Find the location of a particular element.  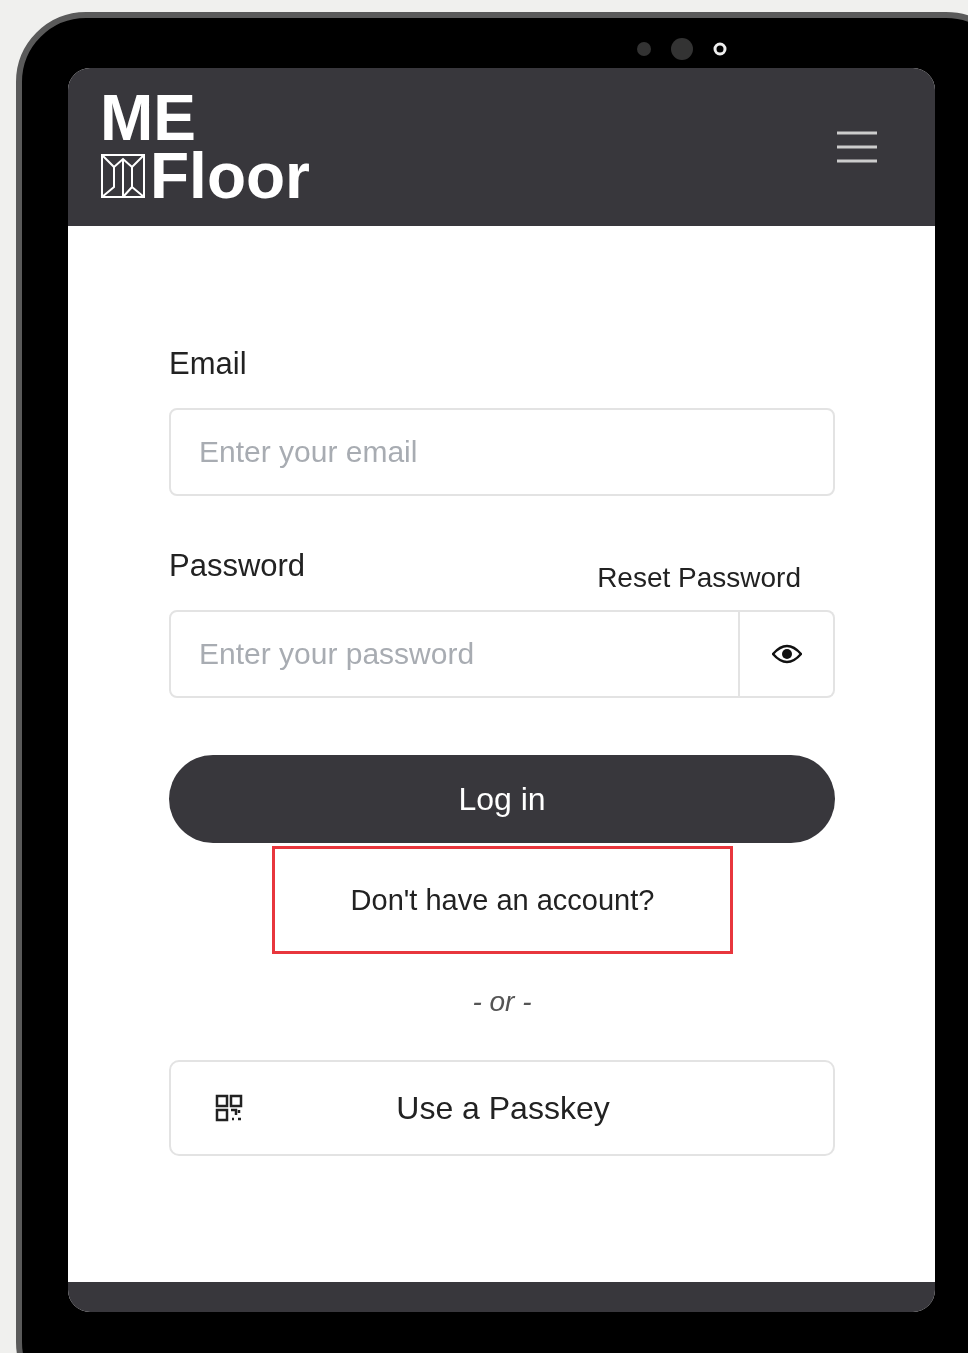

or-separator: - or - is located at coordinates (502, 1002).